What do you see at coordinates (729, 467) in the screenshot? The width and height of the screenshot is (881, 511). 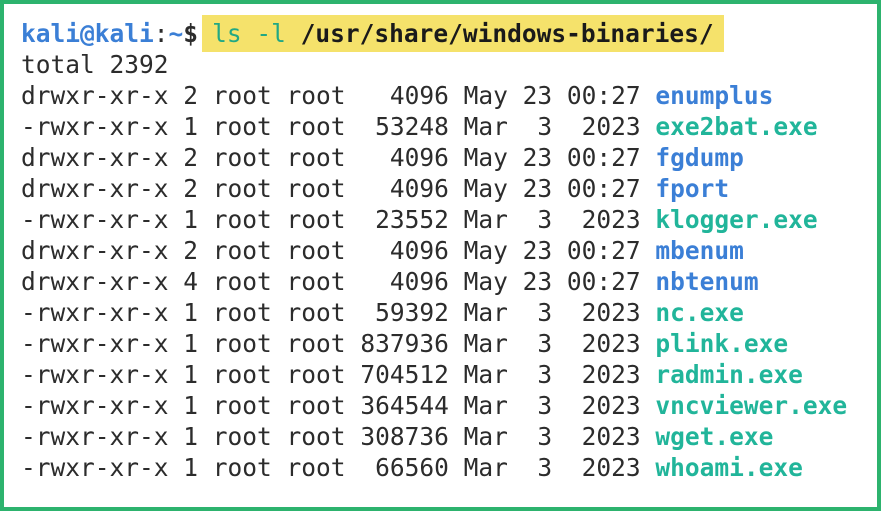 I see `executable-name: whoami.exe` at bounding box center [729, 467].